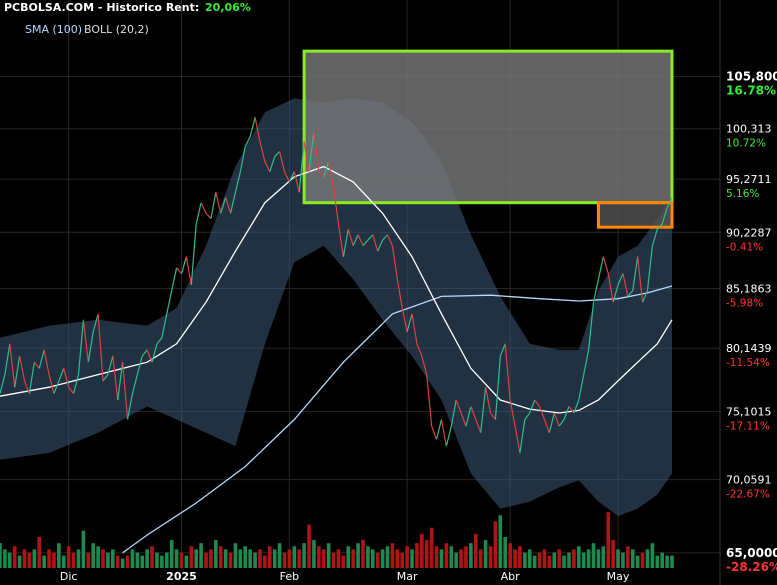  I want to click on y-tick-pct: -17.11%, so click(748, 427).